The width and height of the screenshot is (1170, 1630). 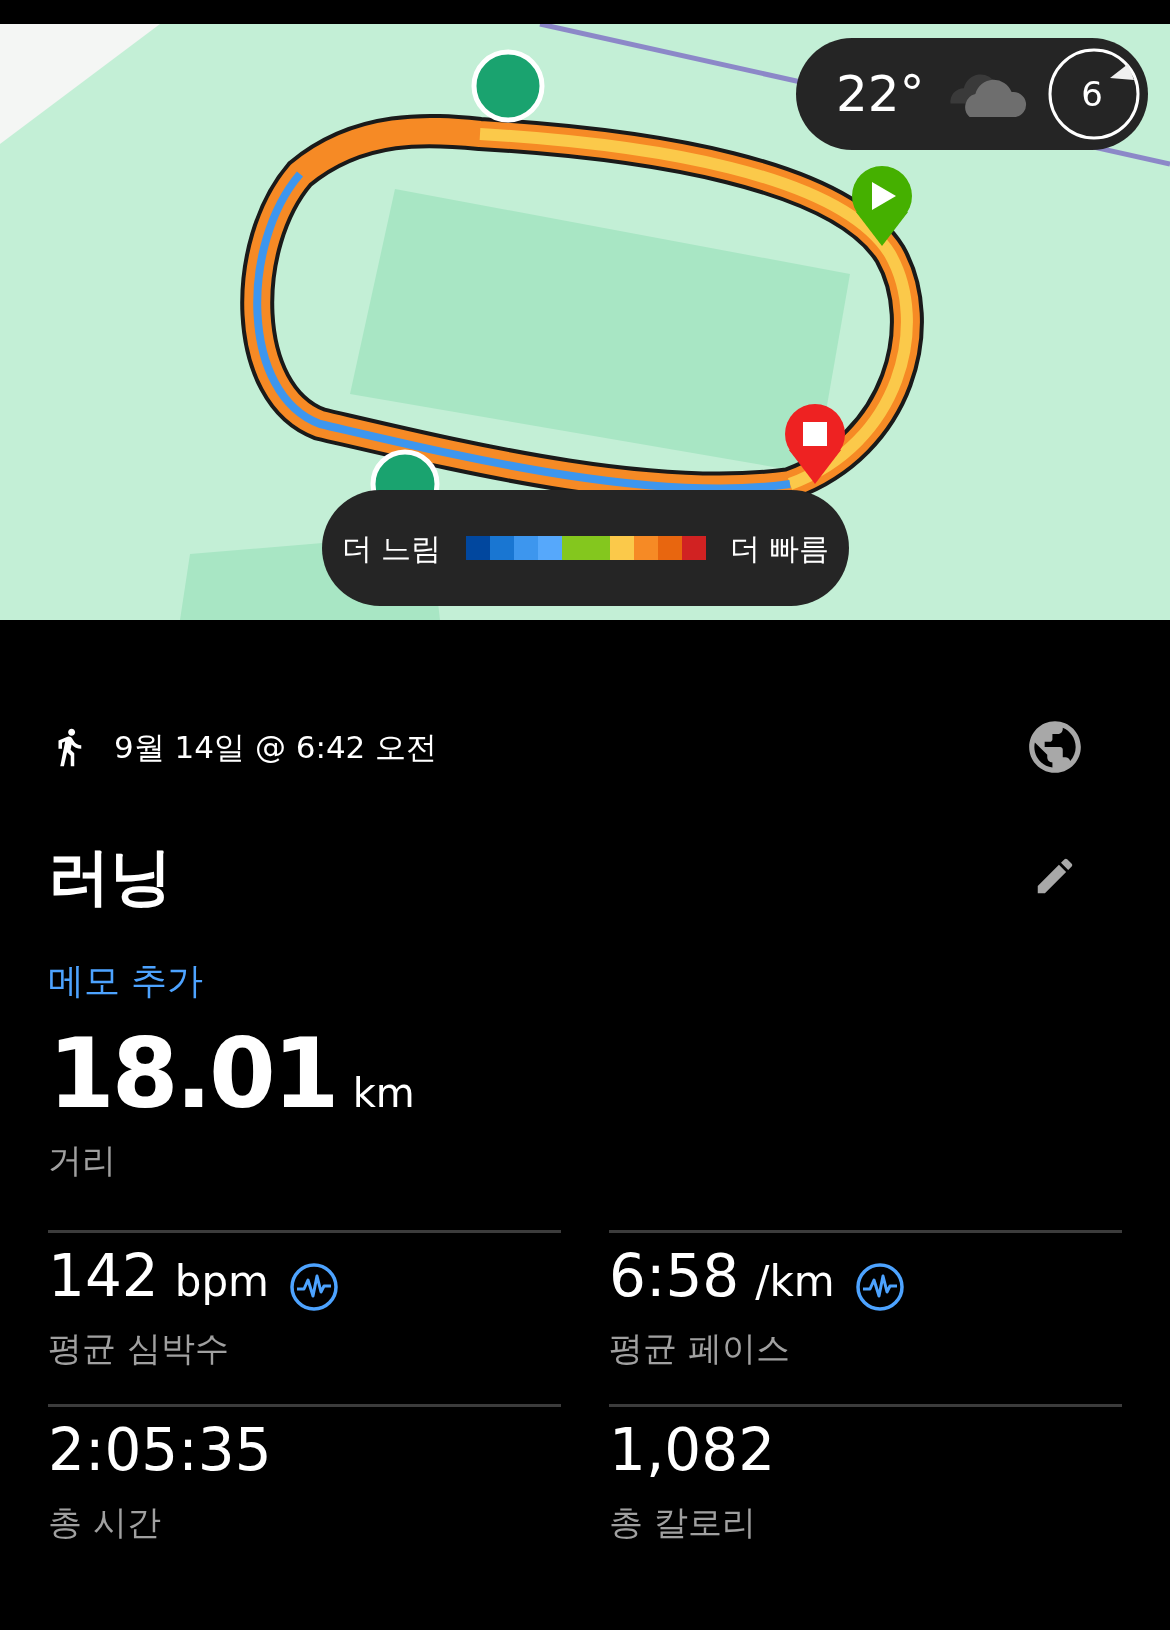 What do you see at coordinates (779, 548) in the screenshot?
I see `legend-label: 더 빠름` at bounding box center [779, 548].